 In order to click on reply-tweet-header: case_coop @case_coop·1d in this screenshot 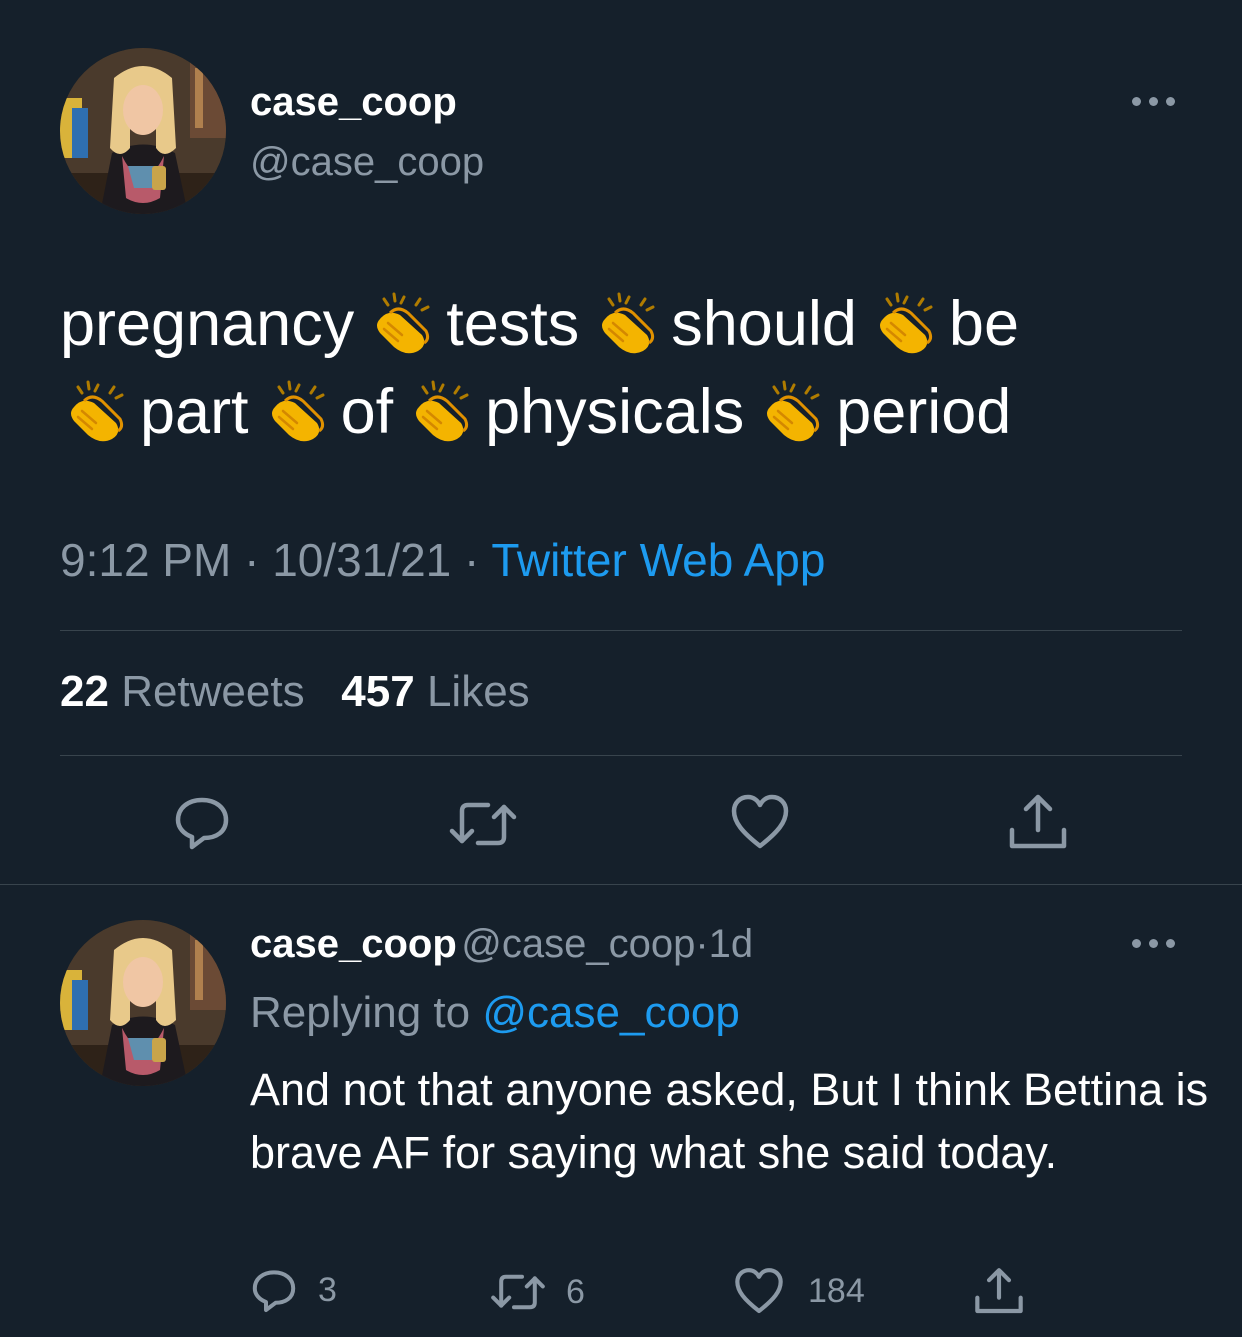, I will do `click(501, 944)`.